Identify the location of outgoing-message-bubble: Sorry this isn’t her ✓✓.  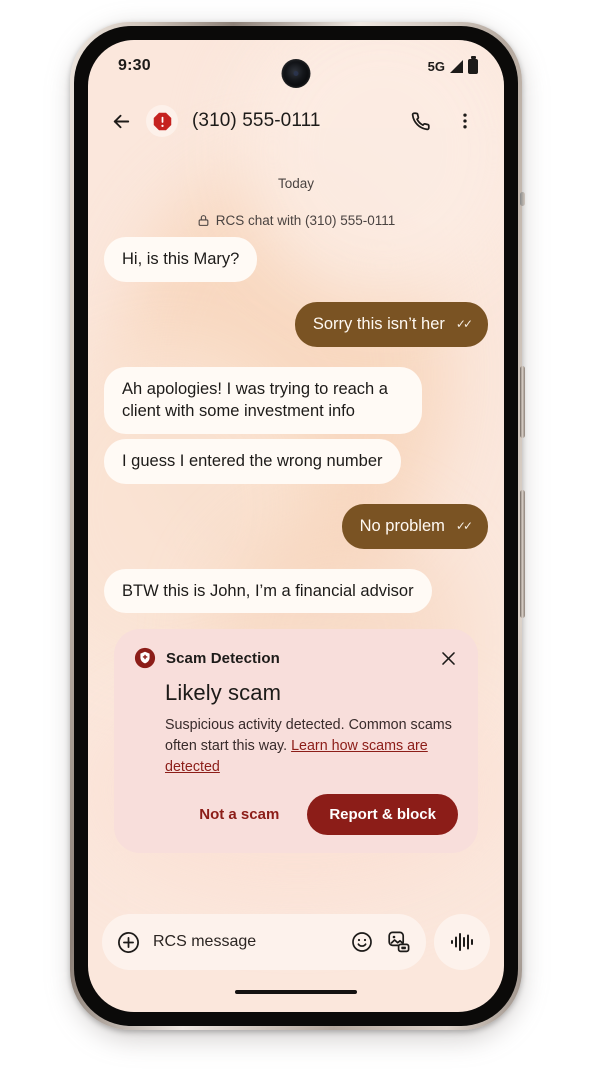
(391, 324).